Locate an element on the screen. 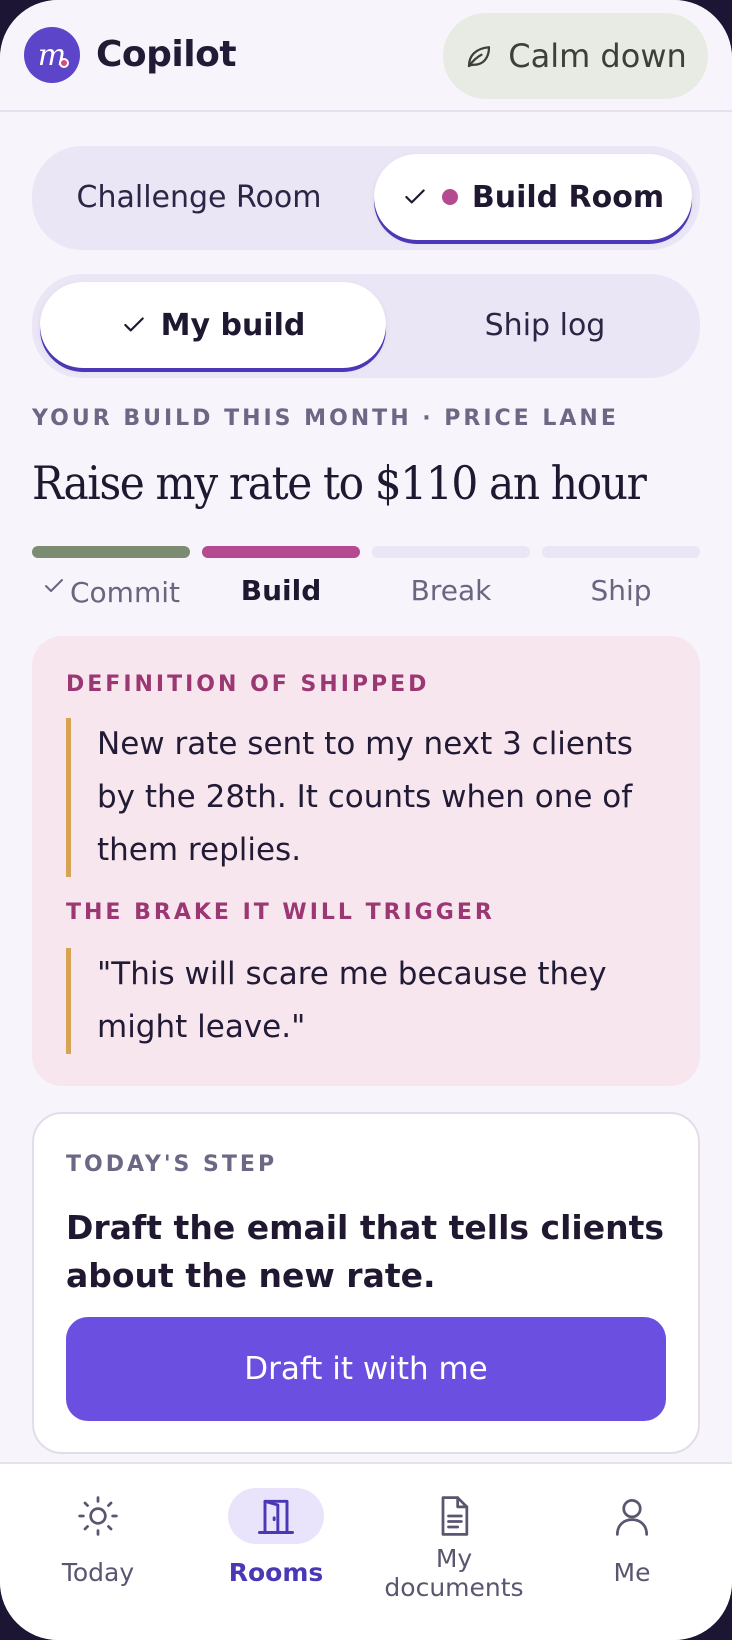  nav-today: Today is located at coordinates (98, 1537).